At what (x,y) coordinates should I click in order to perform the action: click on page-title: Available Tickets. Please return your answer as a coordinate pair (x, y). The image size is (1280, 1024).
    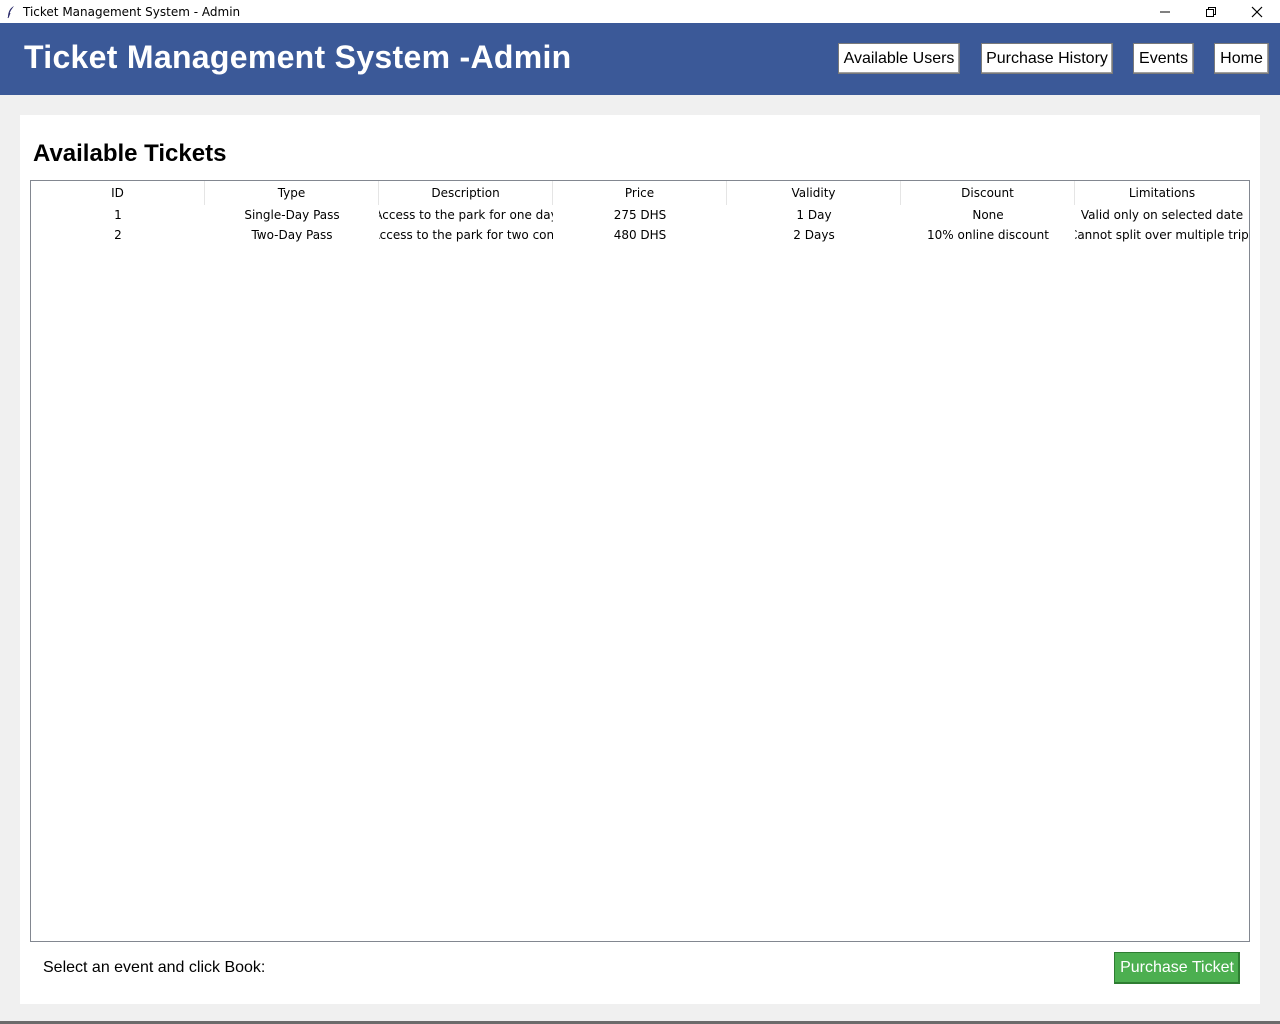
    Looking at the image, I should click on (130, 153).